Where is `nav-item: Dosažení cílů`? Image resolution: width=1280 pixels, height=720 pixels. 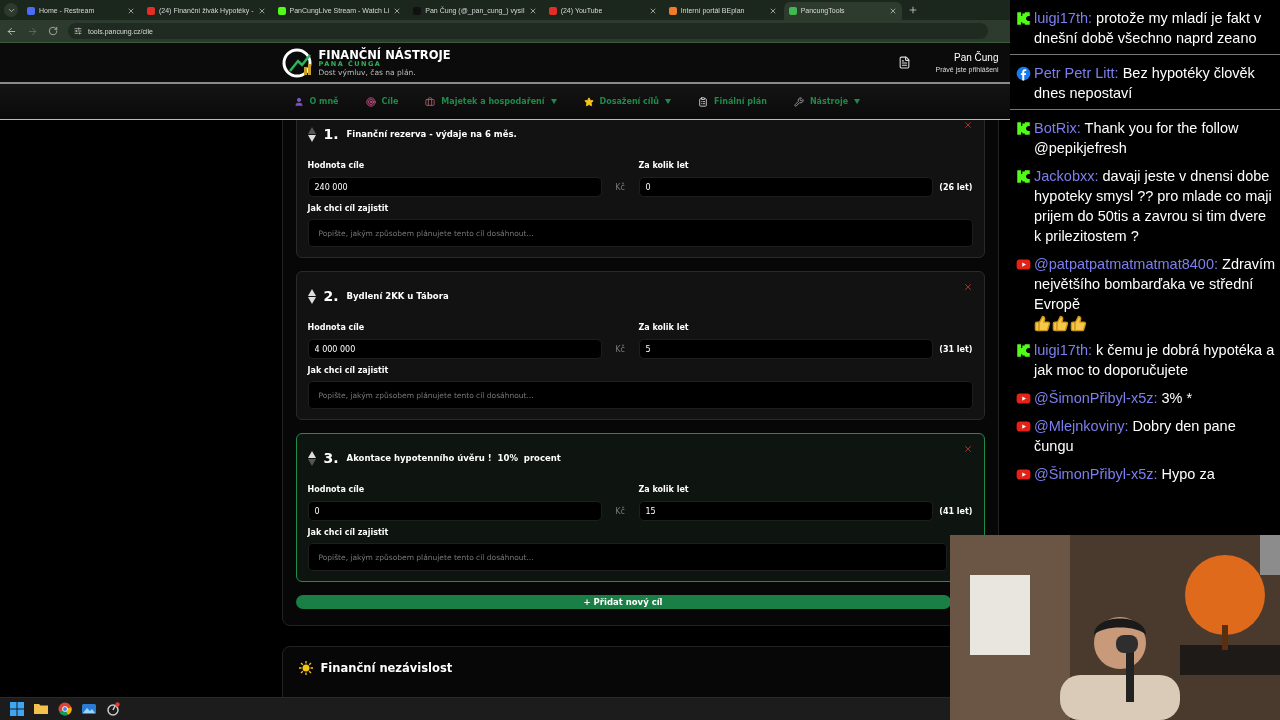
nav-item: Dosažení cílů is located at coordinates (627, 101).